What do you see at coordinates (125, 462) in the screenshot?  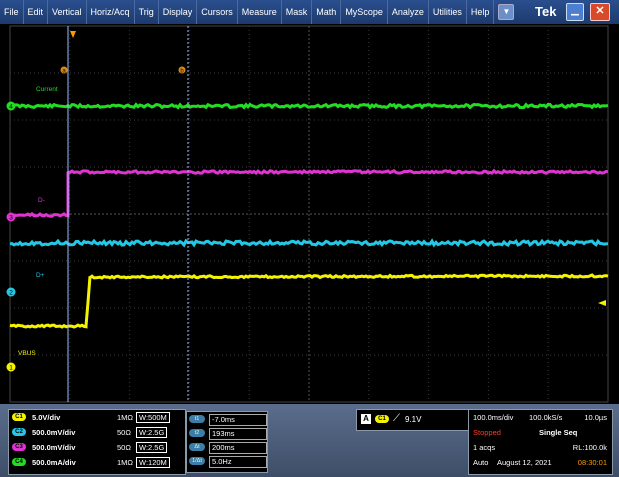 I see `channel-4-impedance: 1MΩ` at bounding box center [125, 462].